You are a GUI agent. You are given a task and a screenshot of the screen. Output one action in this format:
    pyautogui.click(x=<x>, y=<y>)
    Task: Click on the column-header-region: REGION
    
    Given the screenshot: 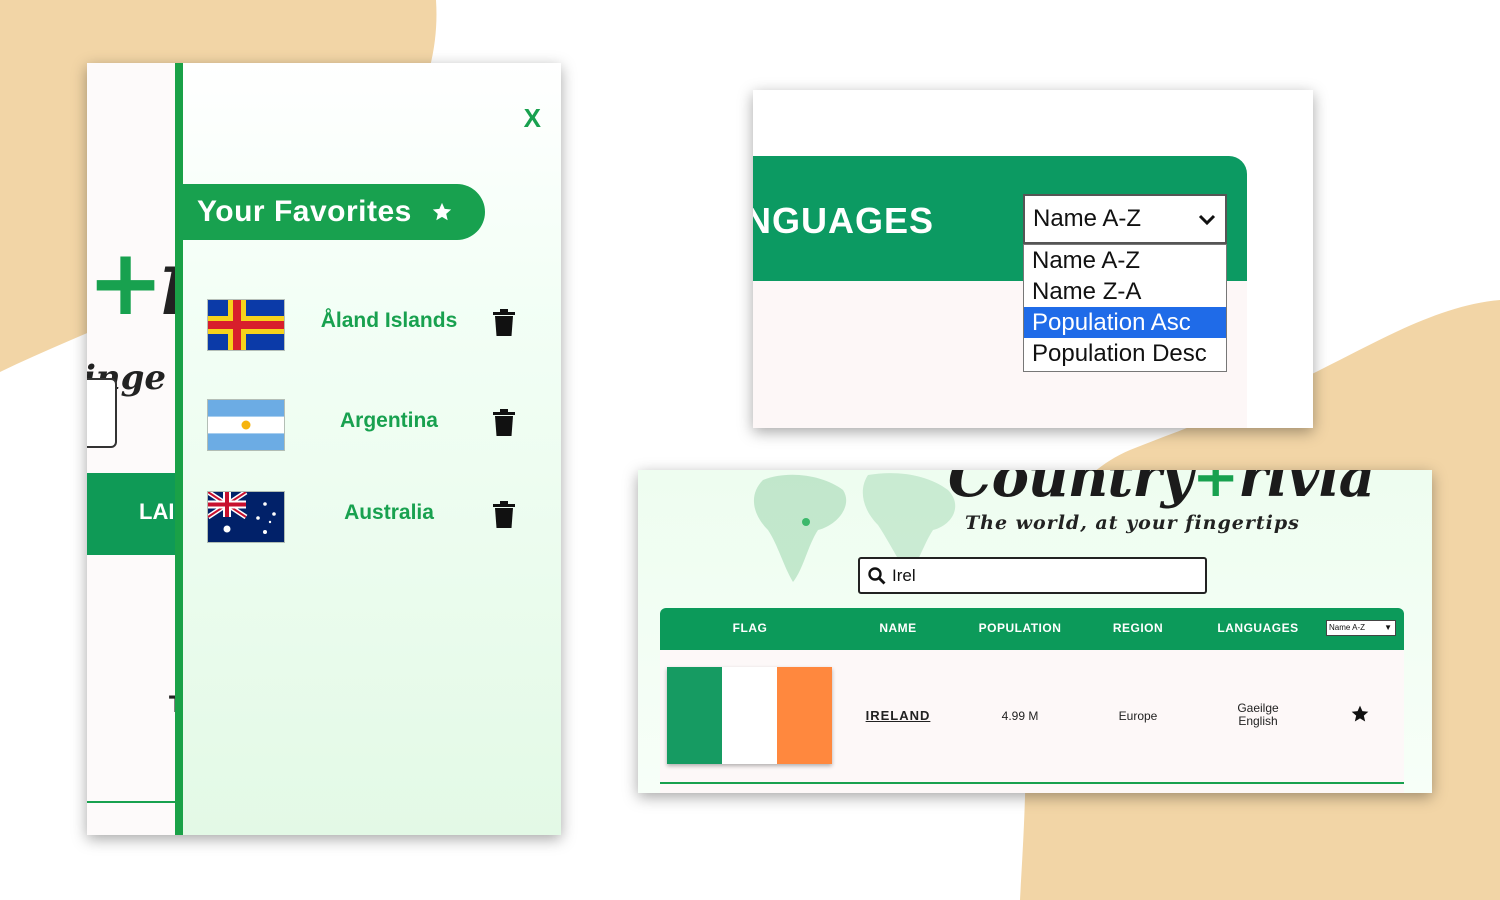 What is the action you would take?
    pyautogui.click(x=1138, y=628)
    